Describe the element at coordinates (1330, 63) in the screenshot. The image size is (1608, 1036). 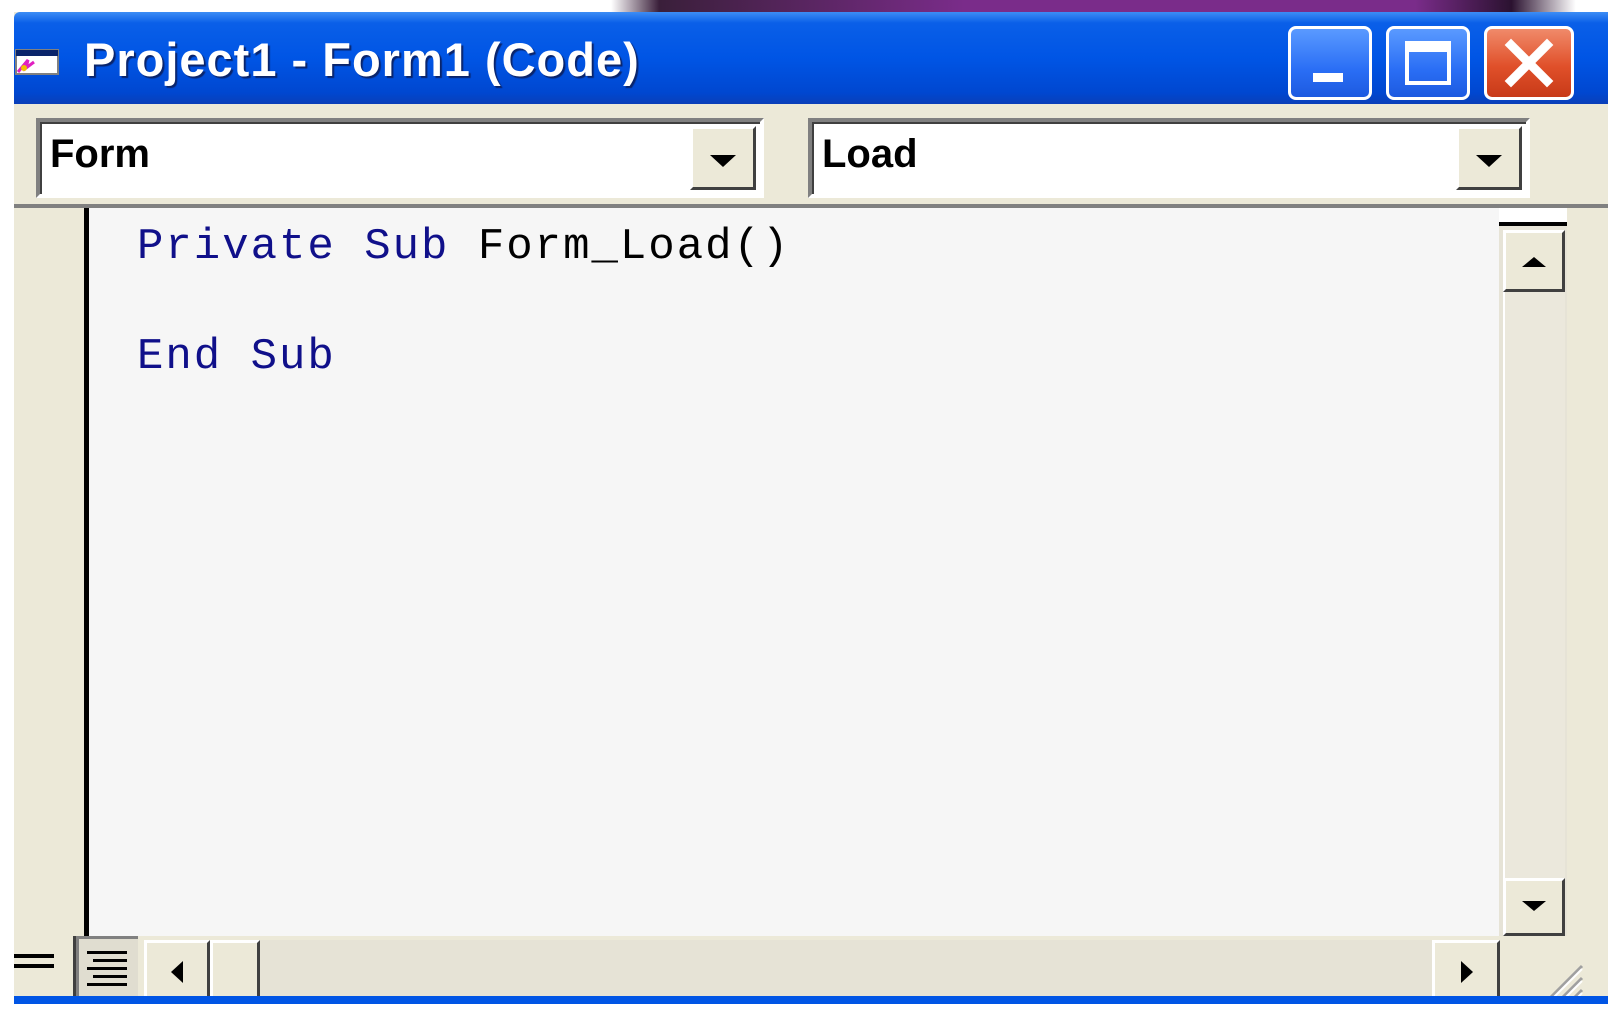
I see `minimize-button` at that location.